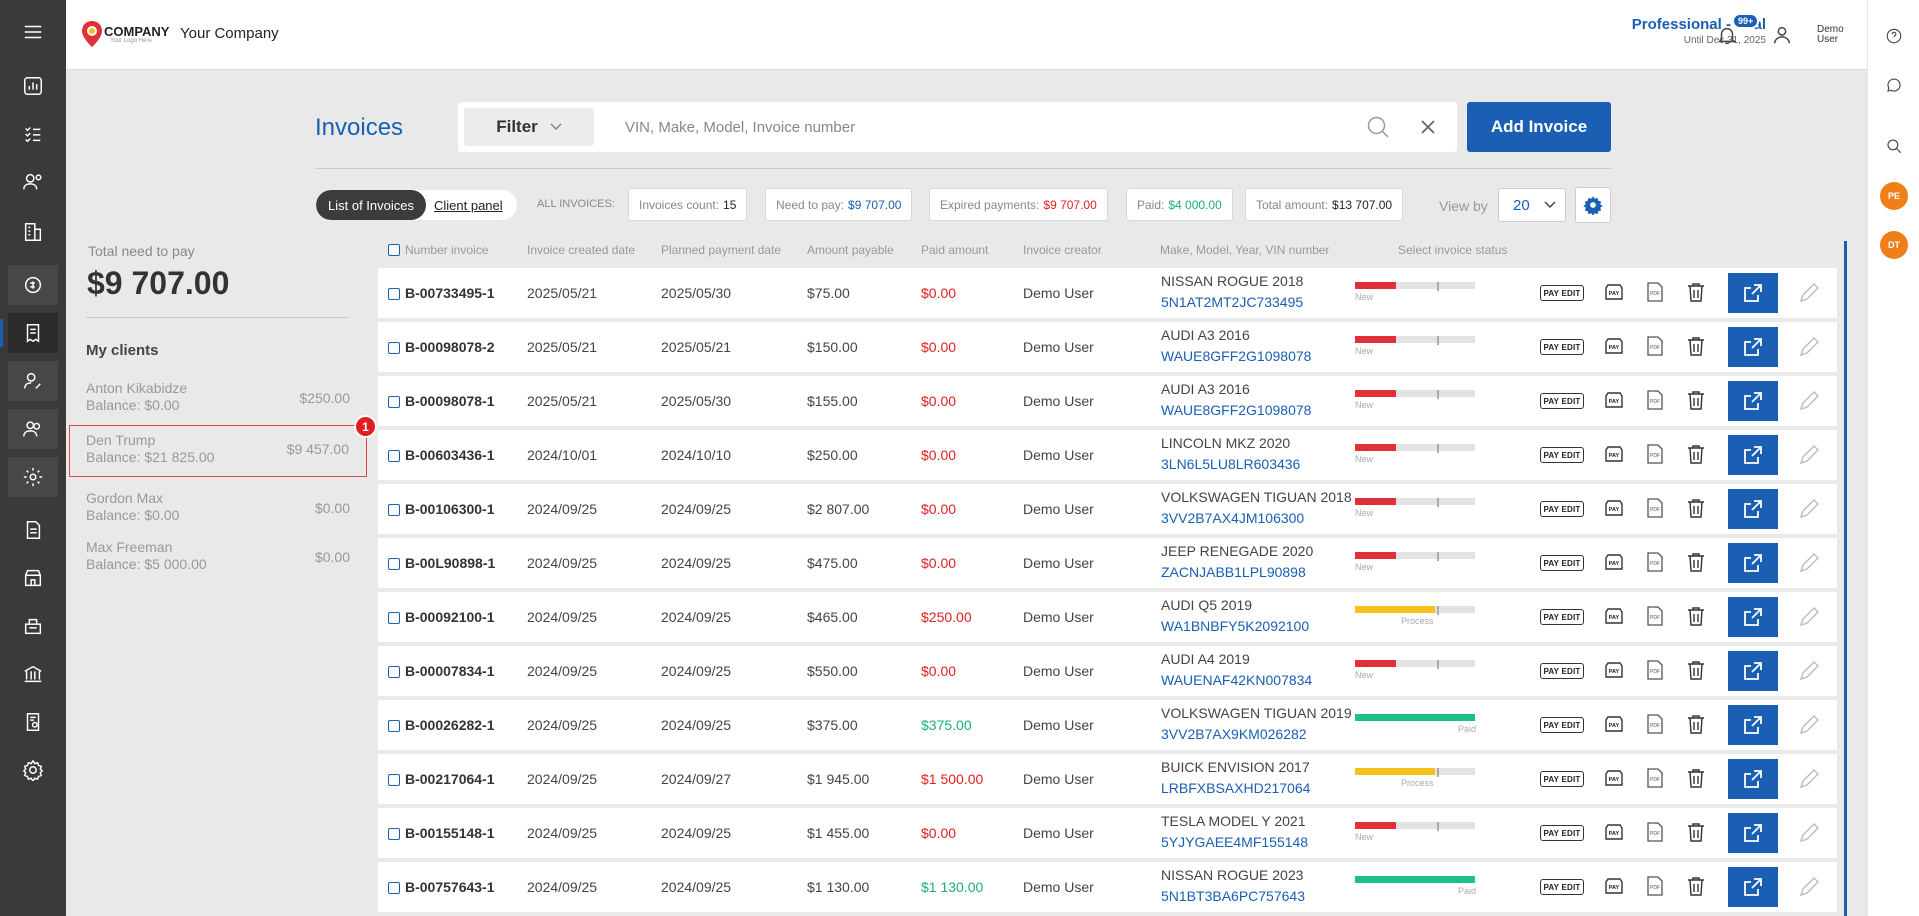 The image size is (1919, 916). I want to click on invoice-number: B-00757643-1, so click(450, 887).